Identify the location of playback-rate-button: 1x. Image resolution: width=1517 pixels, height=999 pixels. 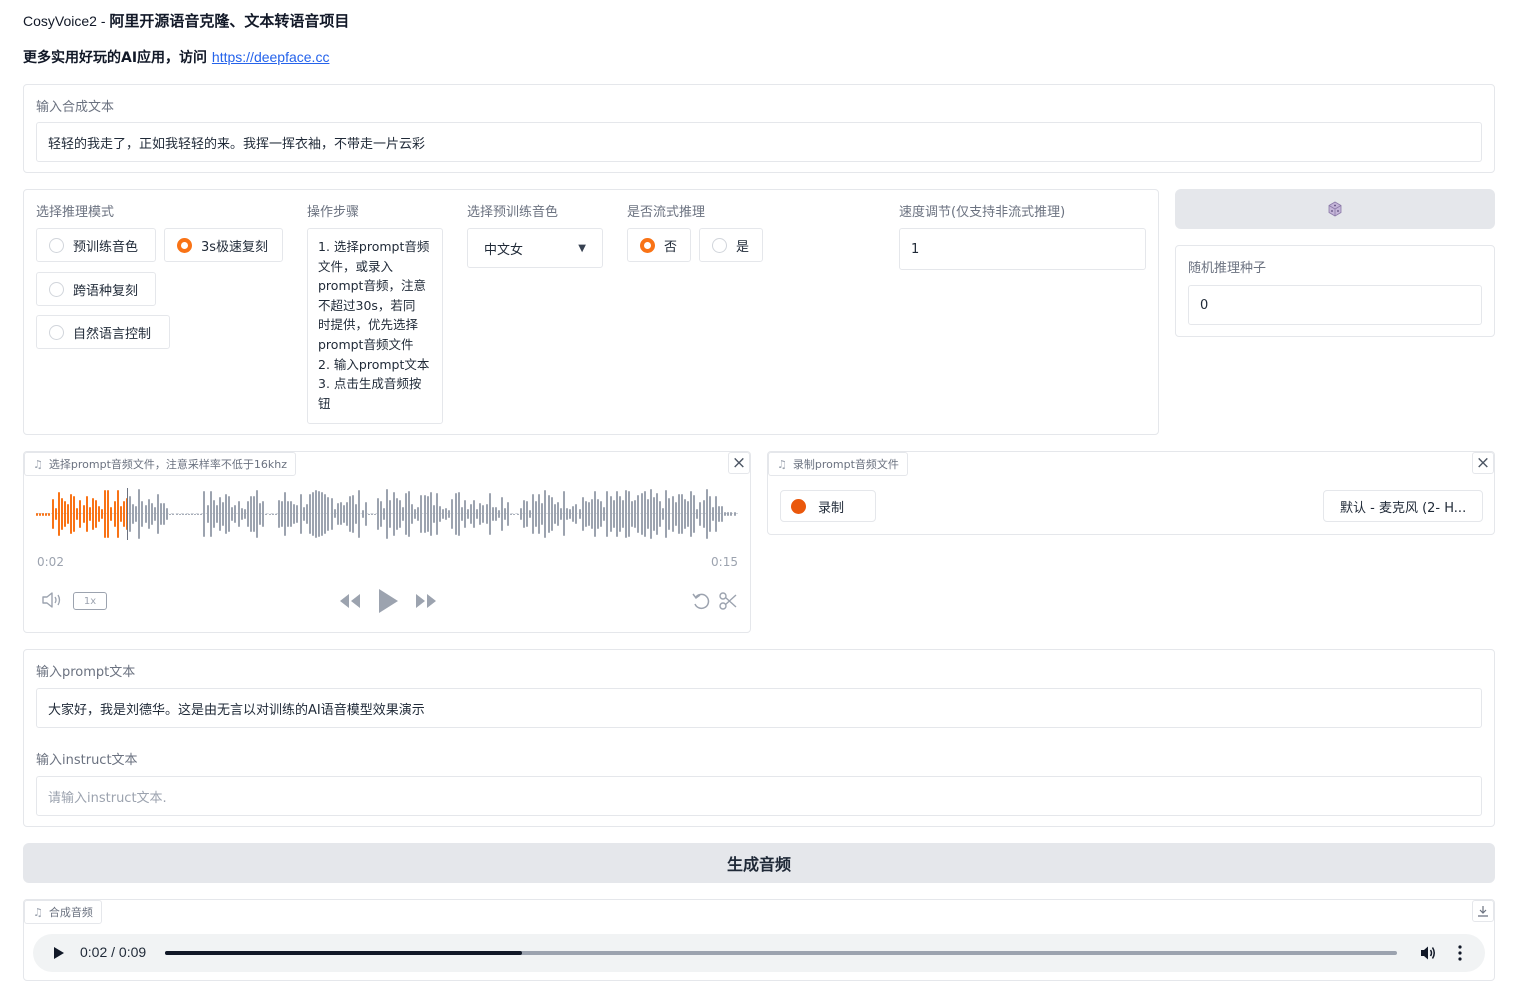
(90, 601).